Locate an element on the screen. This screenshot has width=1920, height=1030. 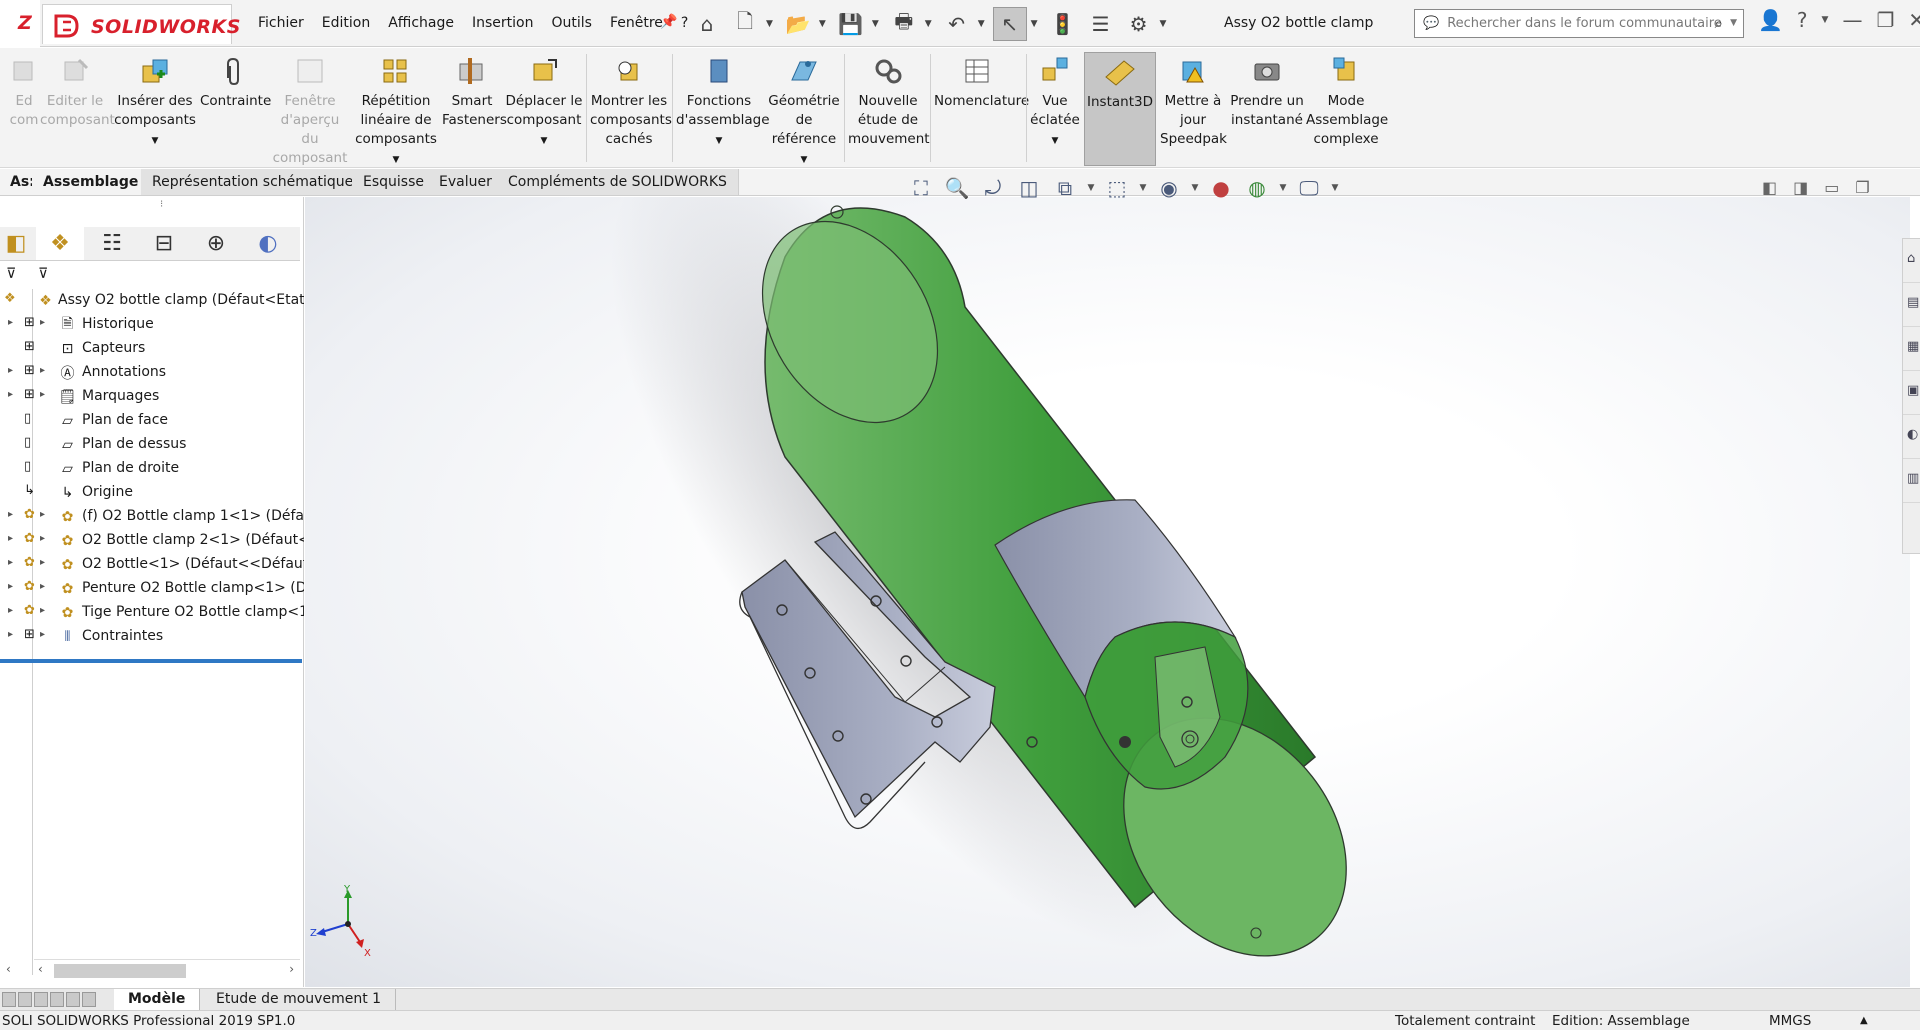
view-settings-dropdown-icon: ▼ is located at coordinates (1335, 188).